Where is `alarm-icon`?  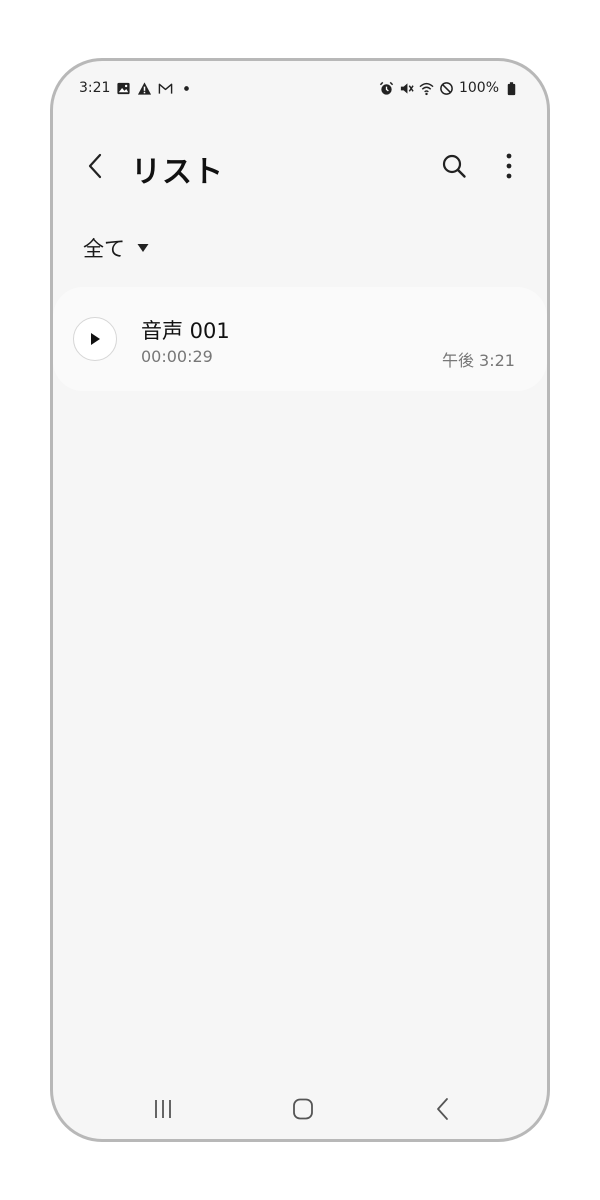
alarm-icon is located at coordinates (386, 88).